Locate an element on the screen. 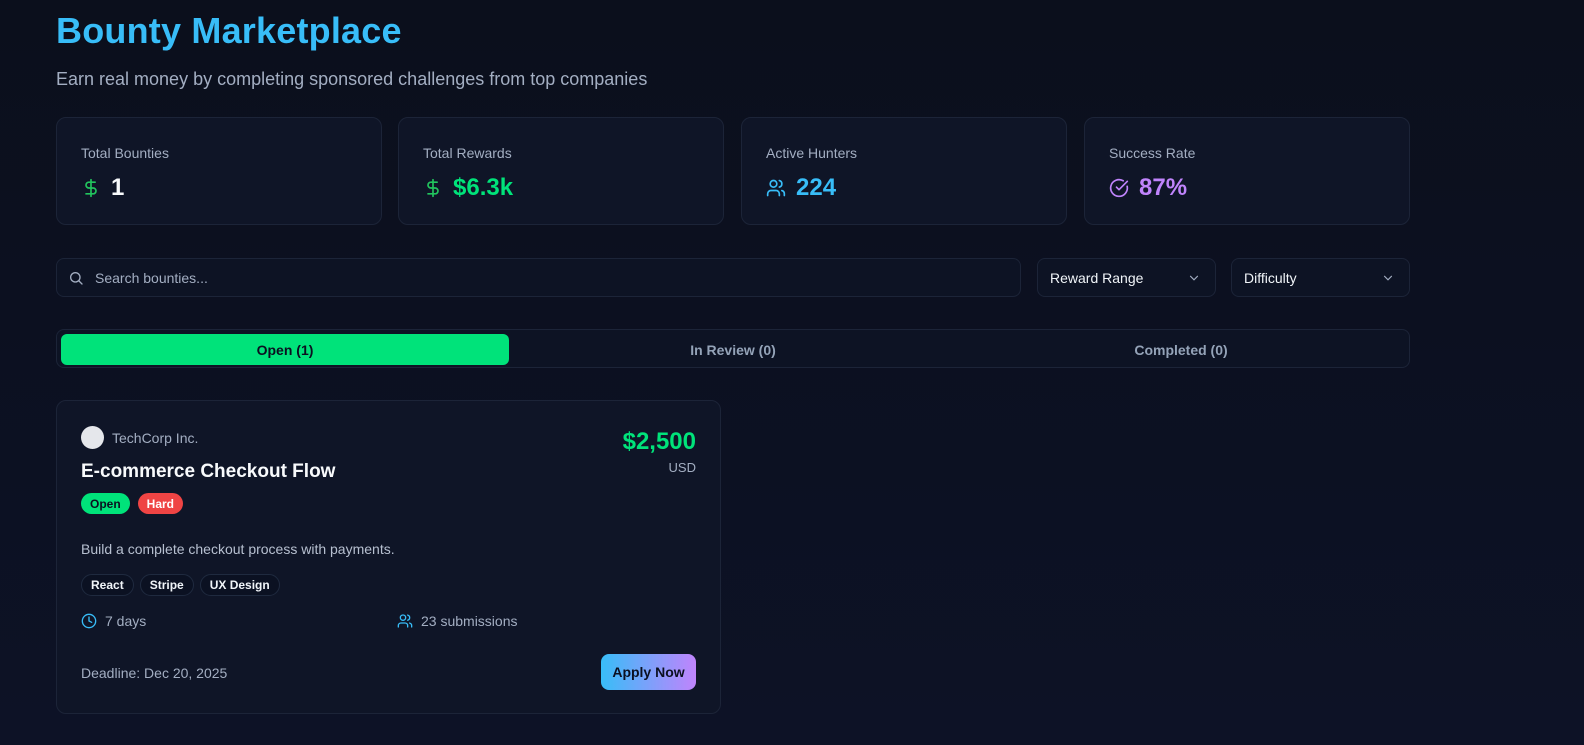 The width and height of the screenshot is (1584, 745). tag: UX Design is located at coordinates (239, 585).